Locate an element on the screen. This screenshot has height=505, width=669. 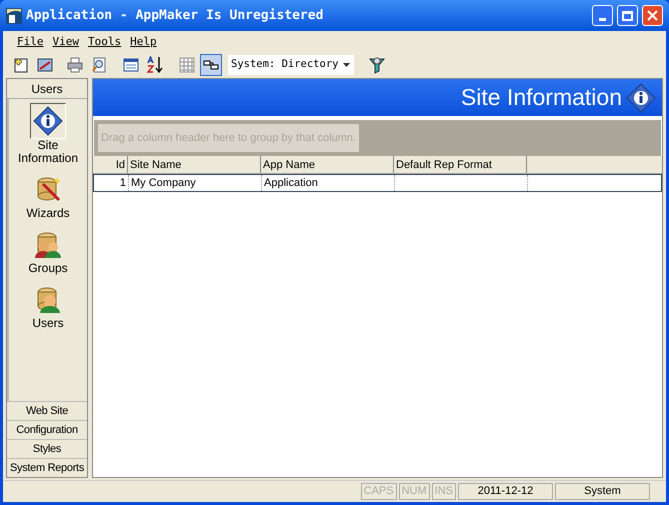
sidebar-group-header: System Reports is located at coordinates (47, 467).